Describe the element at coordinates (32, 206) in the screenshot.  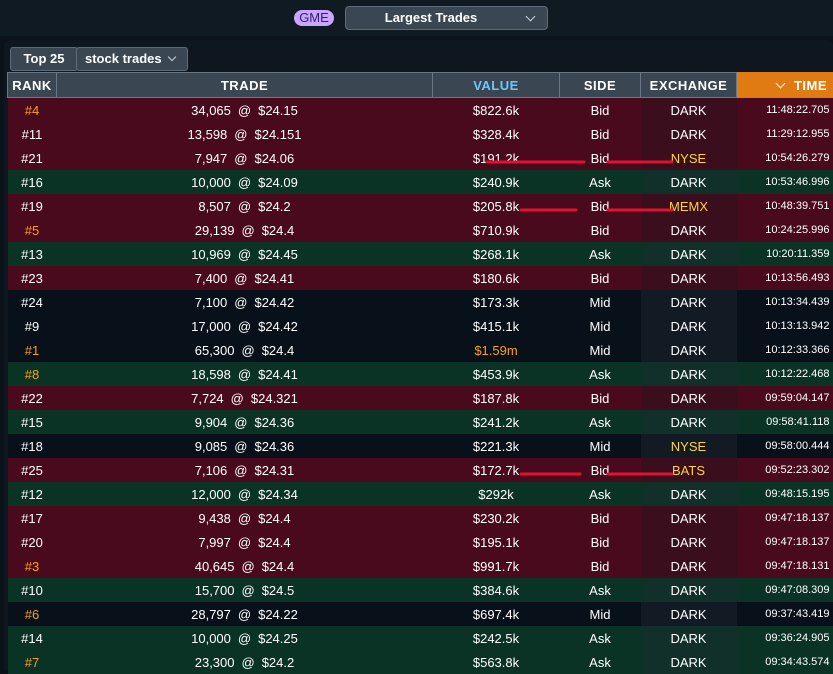
I see `rank-cell: #19` at that location.